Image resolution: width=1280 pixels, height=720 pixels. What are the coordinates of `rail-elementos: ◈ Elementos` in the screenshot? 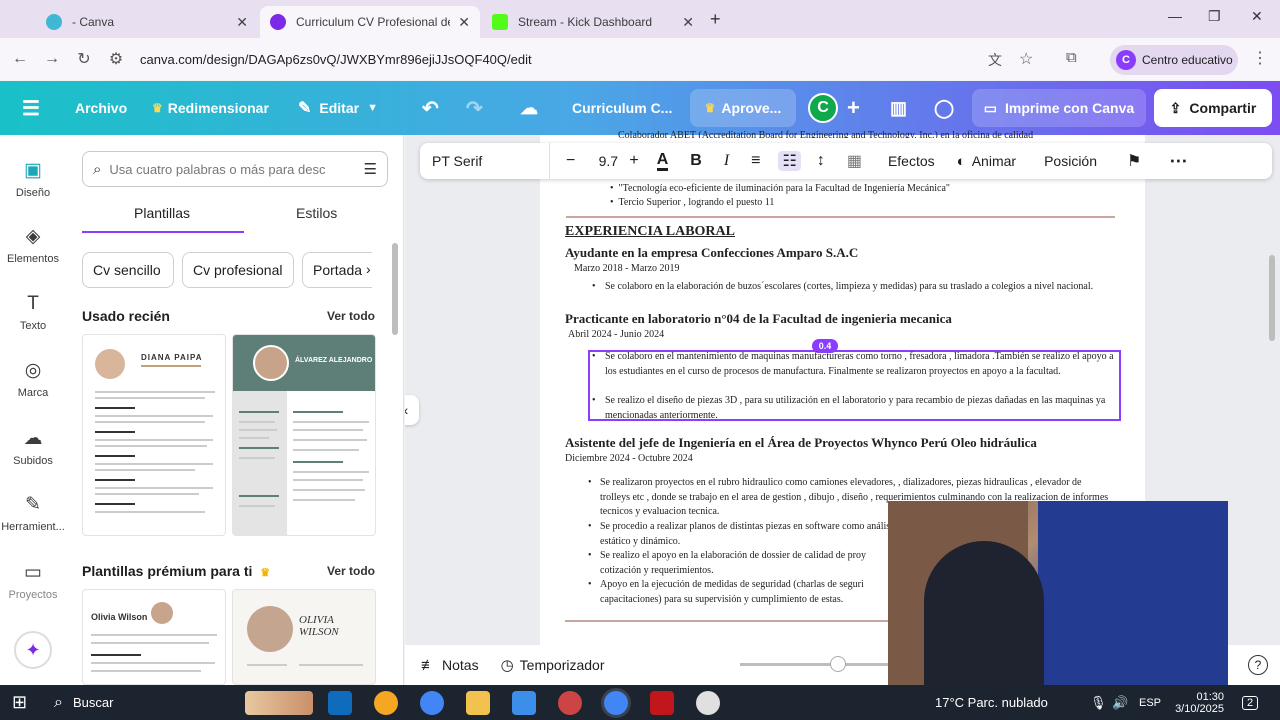 It's located at (33, 245).